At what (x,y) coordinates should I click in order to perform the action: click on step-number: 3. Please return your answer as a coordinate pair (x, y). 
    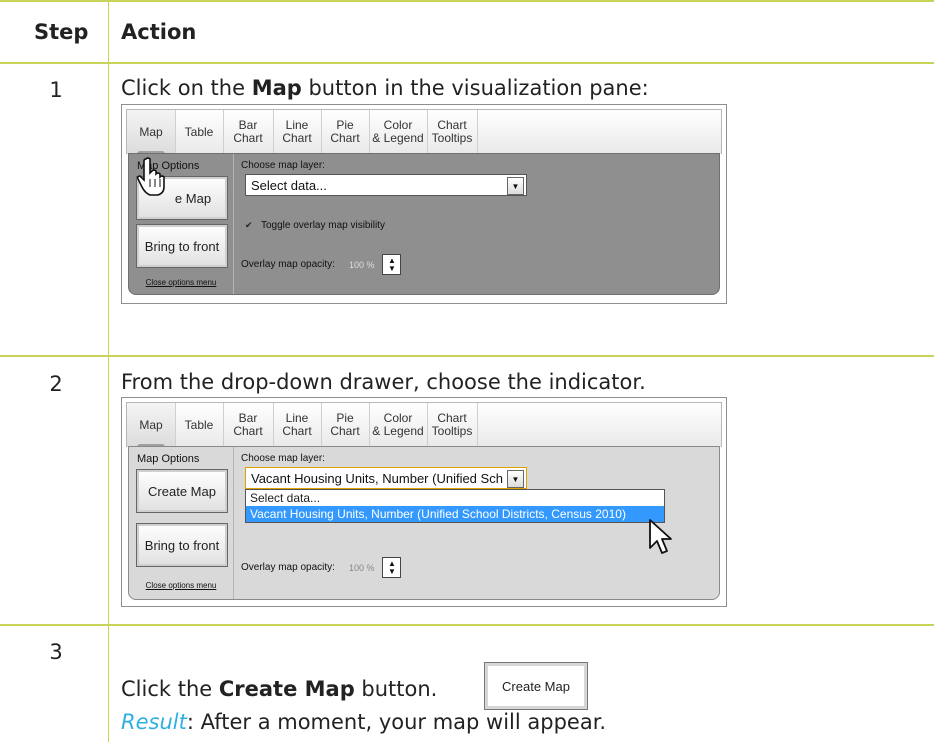
    Looking at the image, I should click on (56, 652).